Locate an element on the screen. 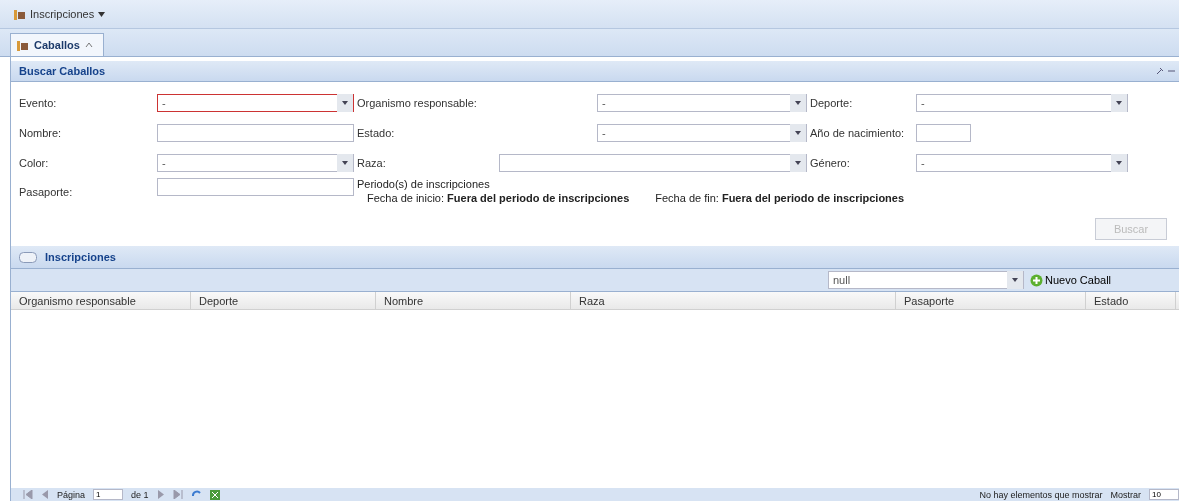 This screenshot has height=501, width=1179. column-header: Organismo responsable is located at coordinates (101, 300).